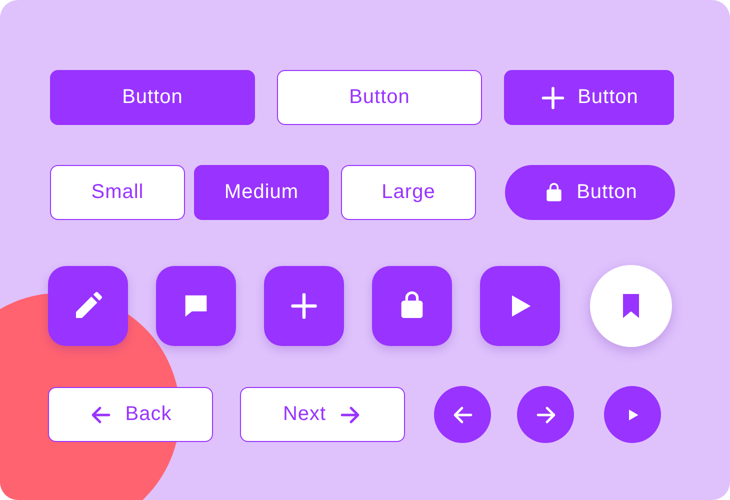 This screenshot has height=500, width=730. I want to click on size-option: Medium, so click(261, 192).